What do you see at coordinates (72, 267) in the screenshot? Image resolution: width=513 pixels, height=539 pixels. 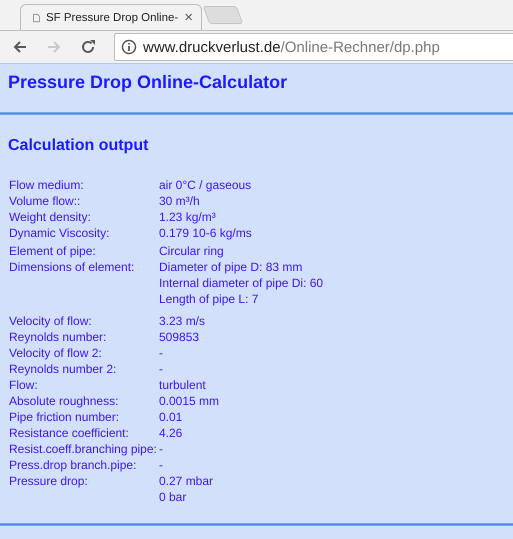 I see `field-label: Dimensions of element:` at bounding box center [72, 267].